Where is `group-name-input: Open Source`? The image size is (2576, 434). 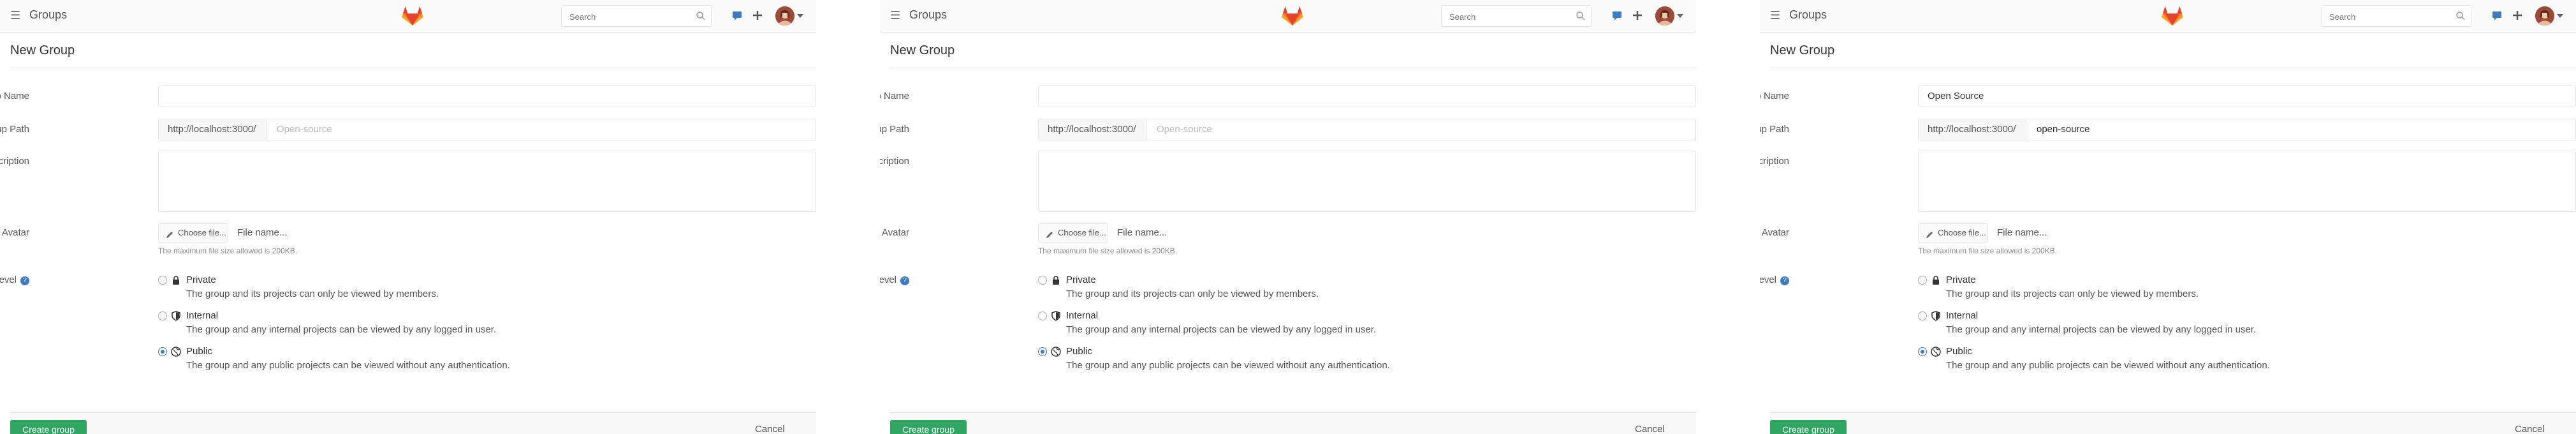
group-name-input: Open Source is located at coordinates (2247, 97).